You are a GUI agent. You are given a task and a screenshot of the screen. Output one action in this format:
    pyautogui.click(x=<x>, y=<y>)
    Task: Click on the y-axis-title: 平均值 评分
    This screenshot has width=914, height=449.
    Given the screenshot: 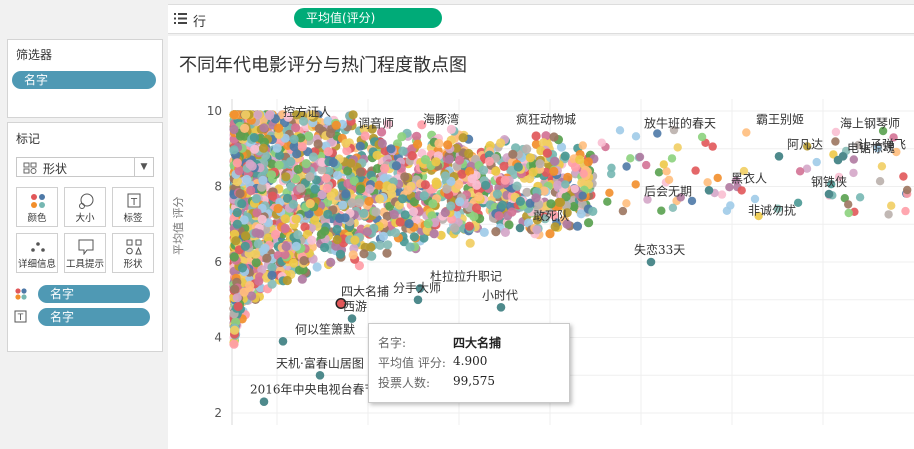 What is the action you would take?
    pyautogui.click(x=178, y=226)
    